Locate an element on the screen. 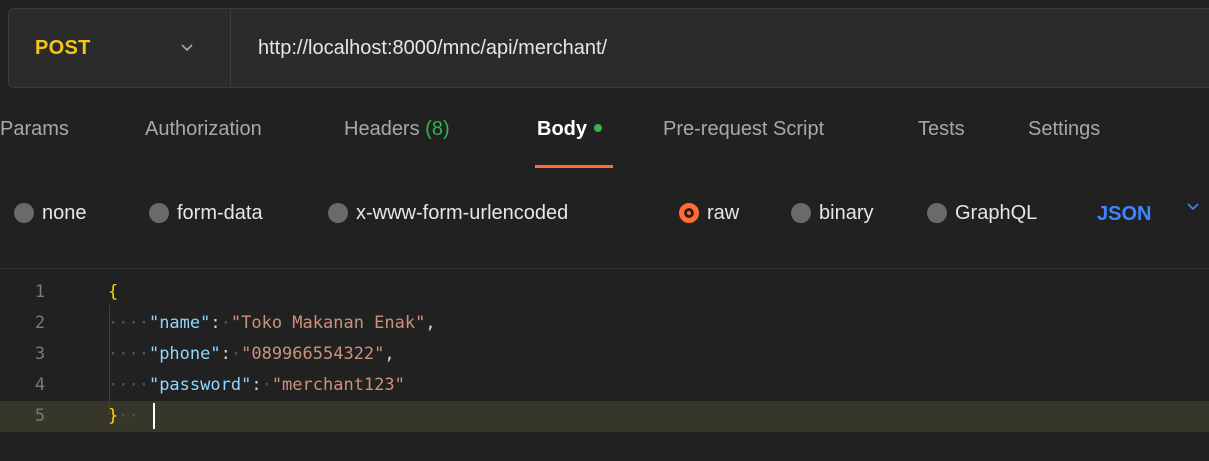  radio-none: none is located at coordinates (50, 213).